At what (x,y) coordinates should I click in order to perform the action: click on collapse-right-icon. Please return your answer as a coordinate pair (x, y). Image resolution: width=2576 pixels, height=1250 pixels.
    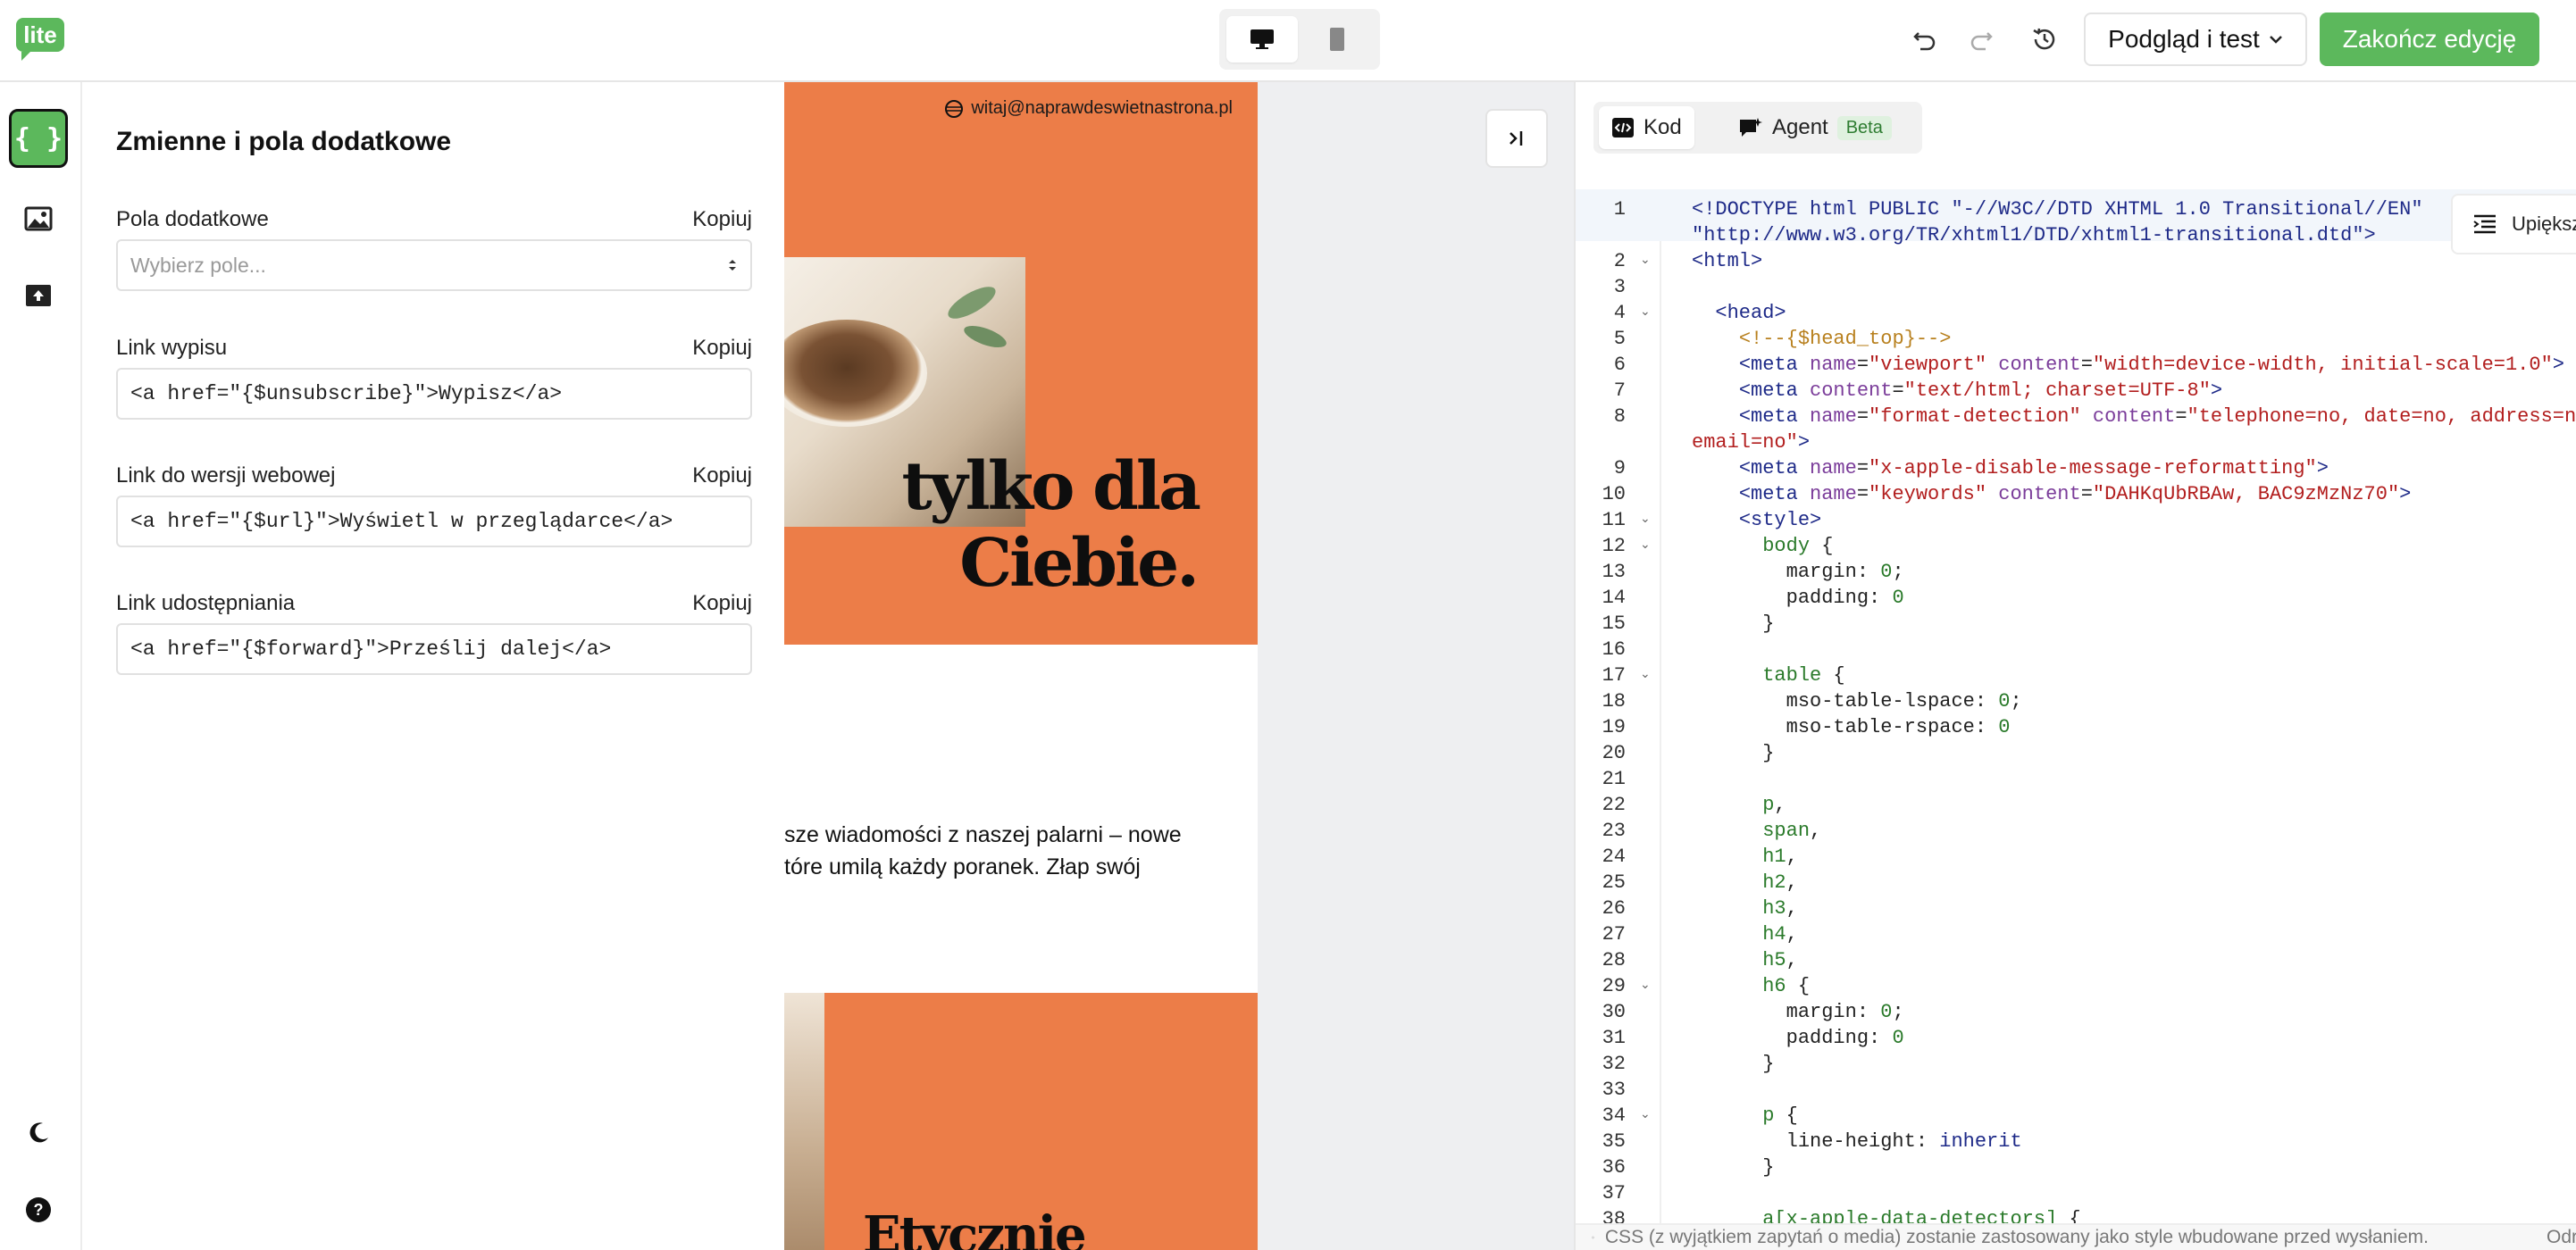
    Looking at the image, I should click on (1517, 138).